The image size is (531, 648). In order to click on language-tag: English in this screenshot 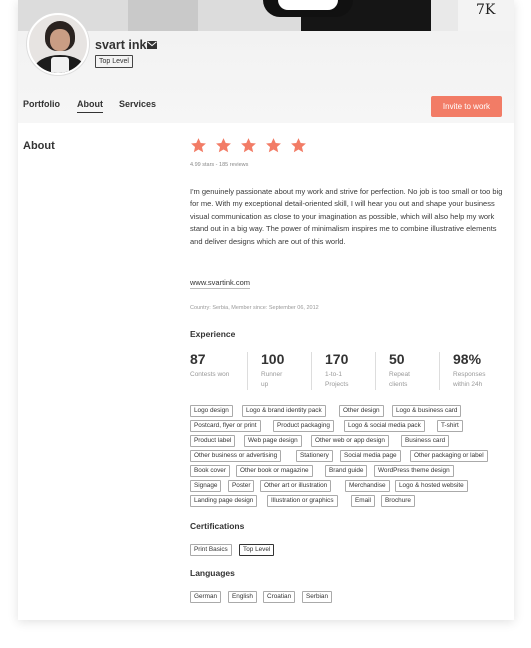, I will do `click(242, 597)`.